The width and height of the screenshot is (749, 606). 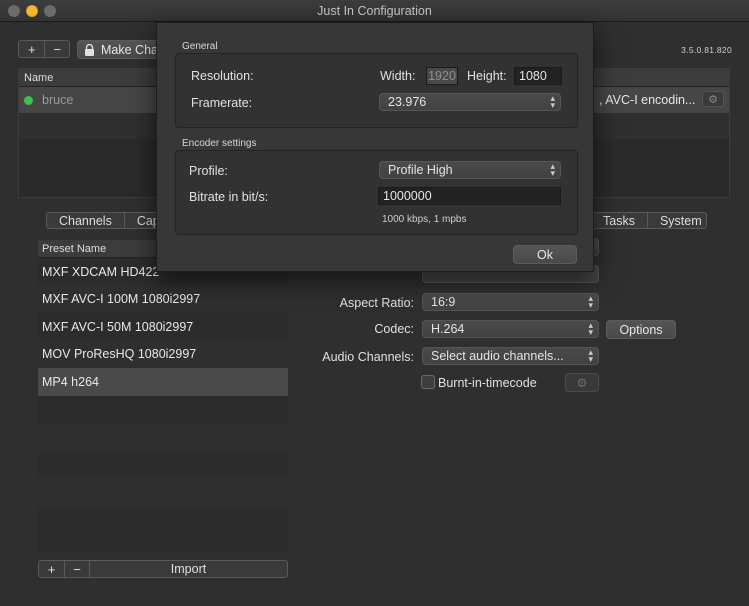 I want to click on window-title: Just In Configuration, so click(x=374, y=11).